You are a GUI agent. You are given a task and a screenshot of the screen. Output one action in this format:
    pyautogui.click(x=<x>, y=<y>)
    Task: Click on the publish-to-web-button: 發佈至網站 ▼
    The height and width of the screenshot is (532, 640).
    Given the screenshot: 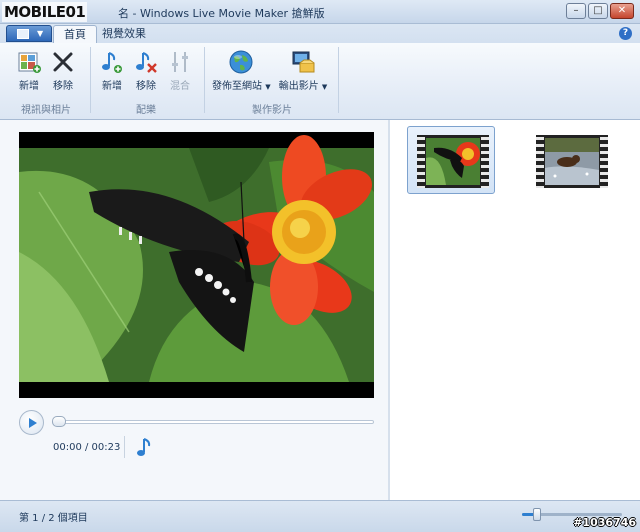 What is the action you would take?
    pyautogui.click(x=241, y=69)
    